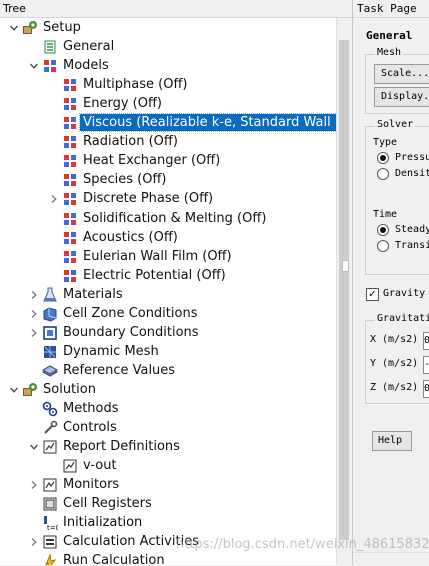 This screenshot has height=566, width=429. Describe the element at coordinates (395, 124) in the screenshot. I see `solver-group-label: Solver` at that location.